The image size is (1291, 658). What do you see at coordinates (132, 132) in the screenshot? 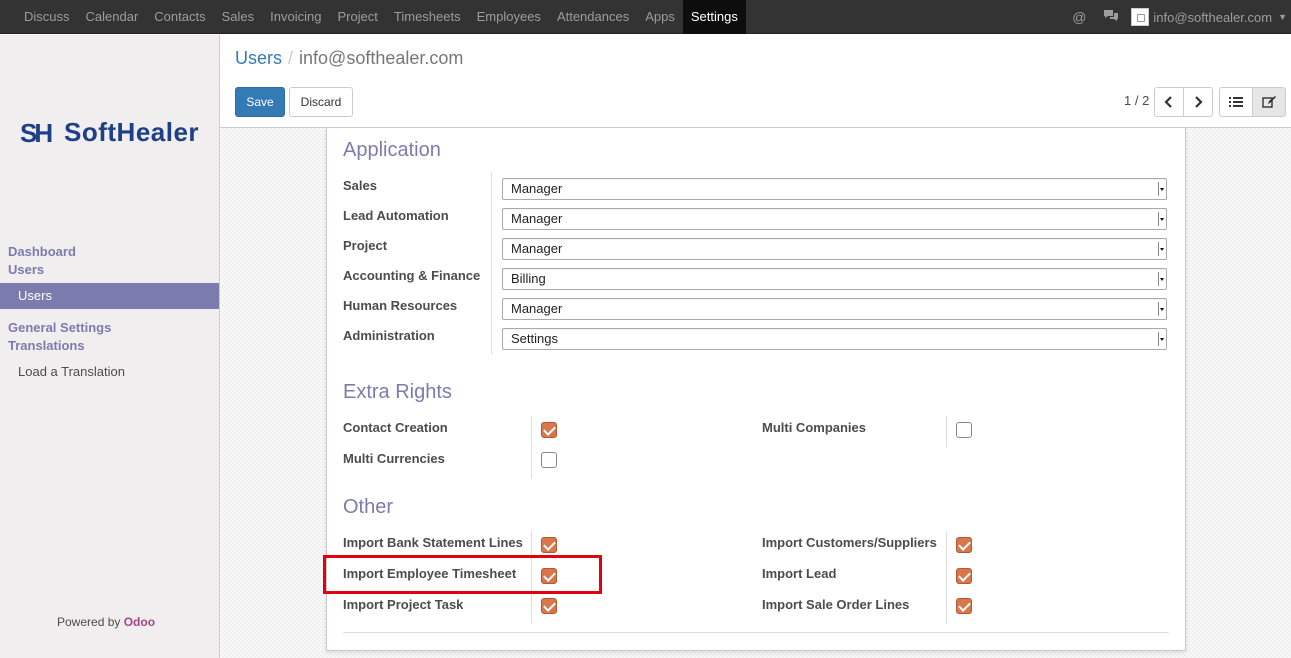
I see `logo-wordmark: SoftHealer` at bounding box center [132, 132].